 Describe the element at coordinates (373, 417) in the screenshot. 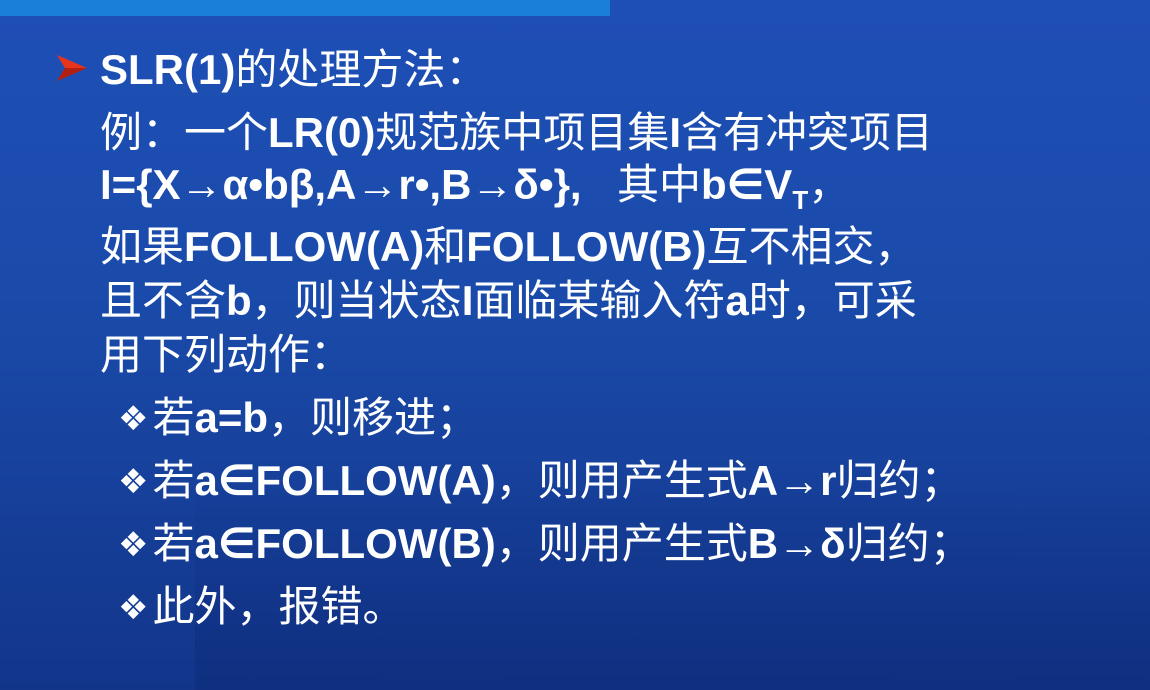

I see `action-text: ，则移进；` at that location.